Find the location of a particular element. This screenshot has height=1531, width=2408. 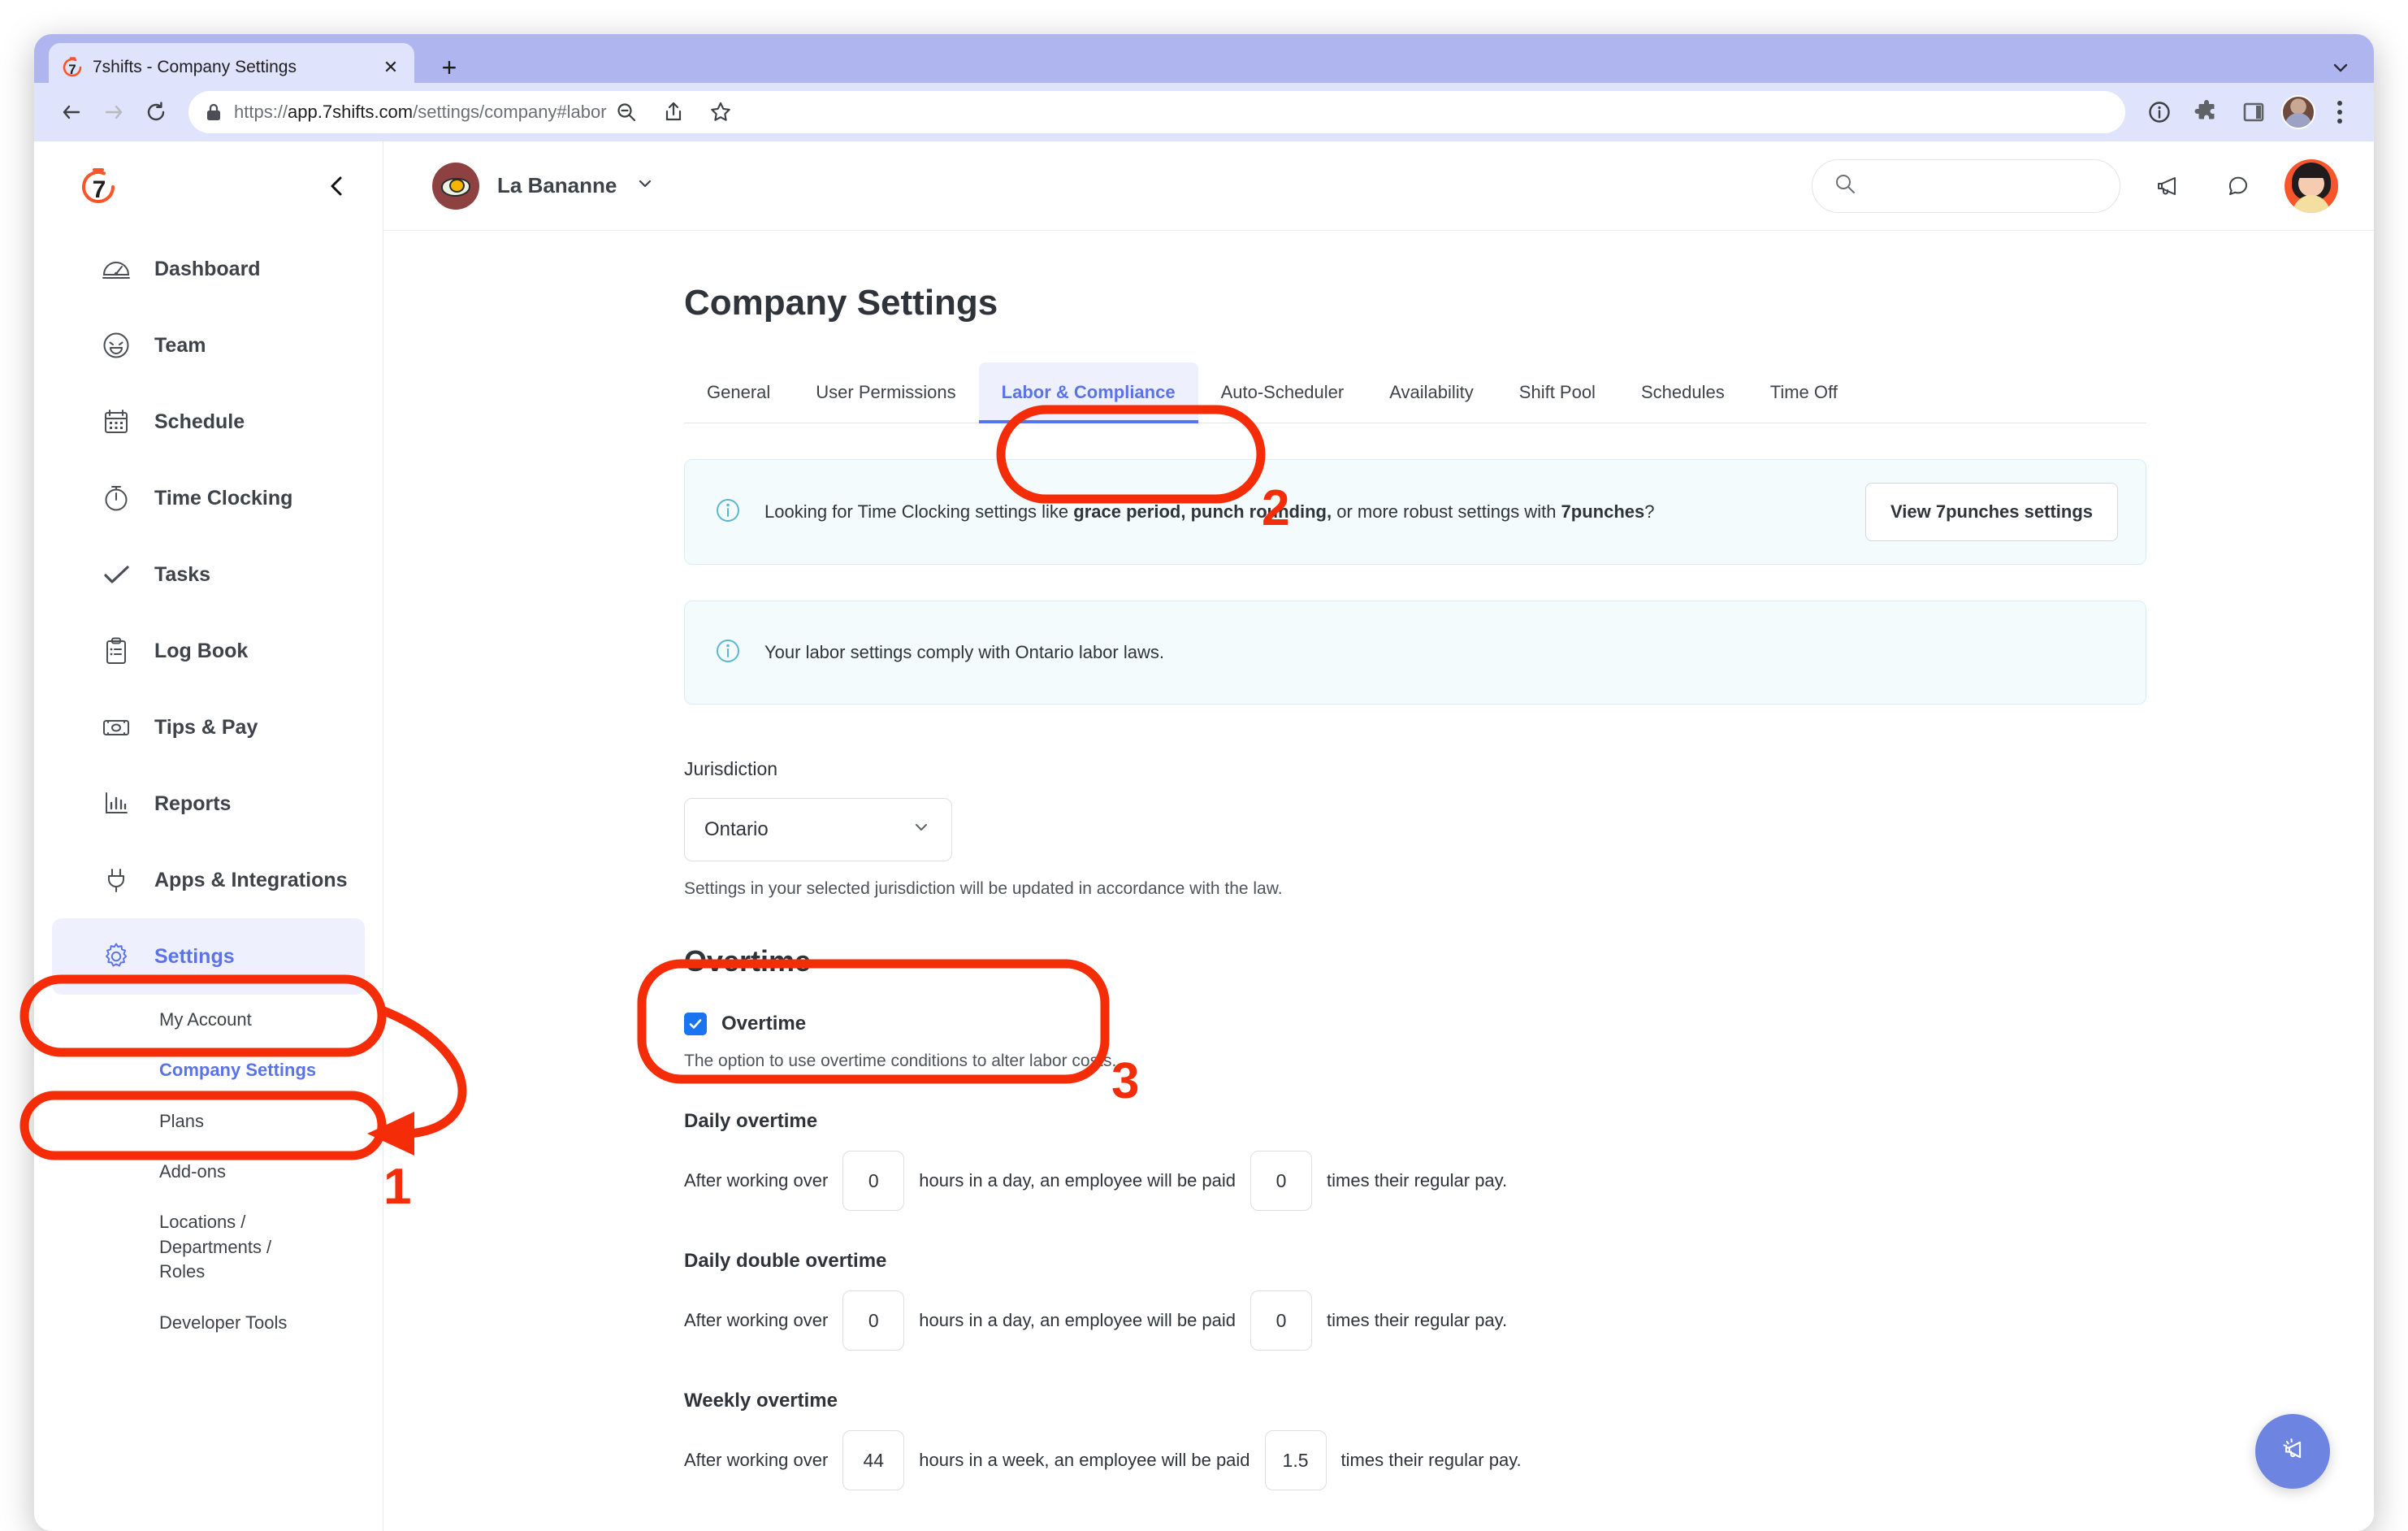

lock-icon is located at coordinates (213, 112).